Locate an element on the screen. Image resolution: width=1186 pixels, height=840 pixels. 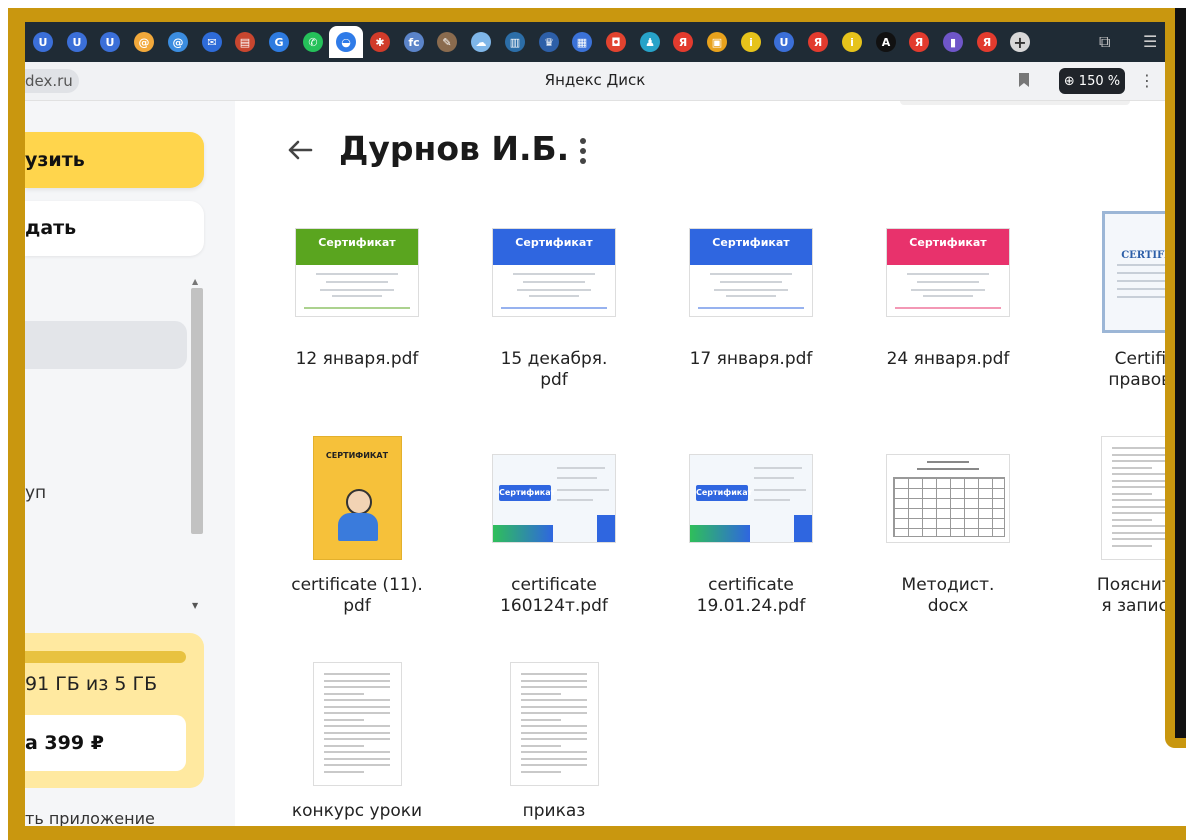
image-icon: ▣ is located at coordinates (717, 42).